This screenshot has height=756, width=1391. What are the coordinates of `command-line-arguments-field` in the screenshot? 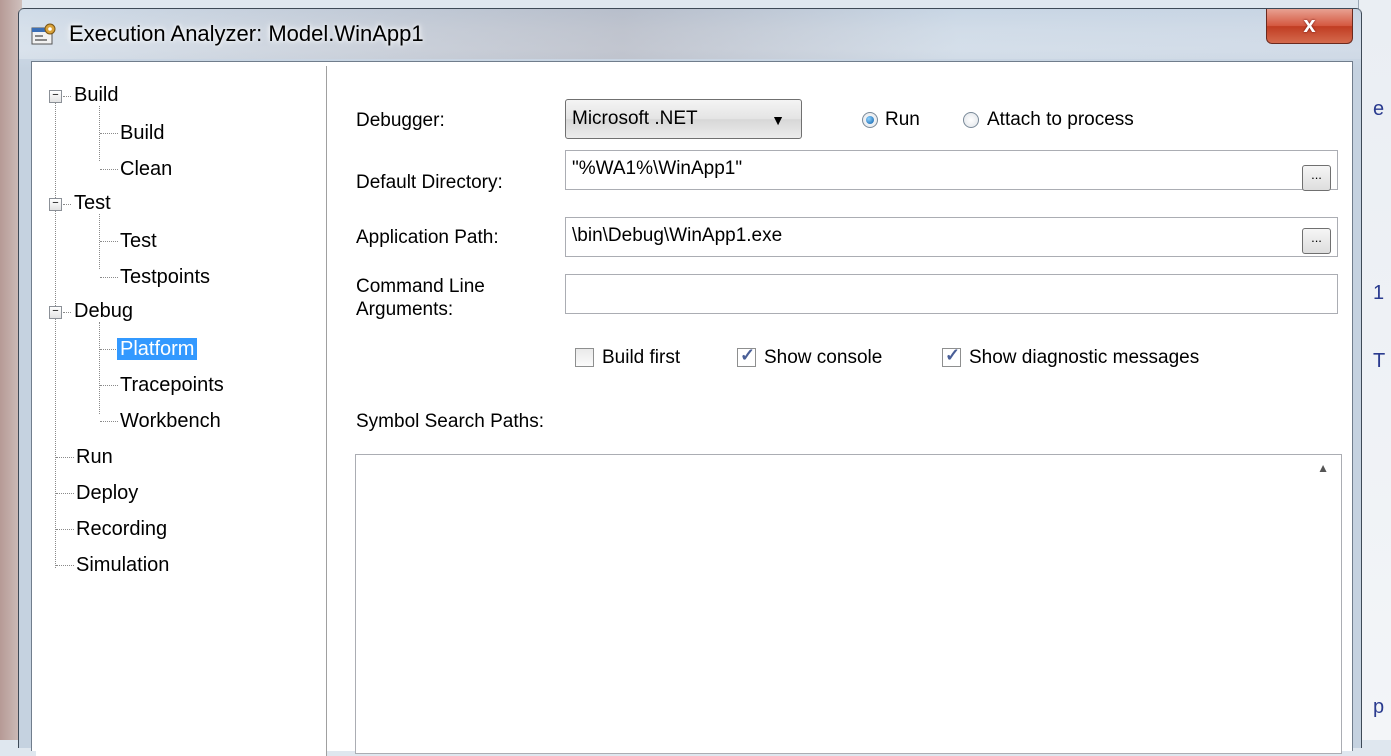 It's located at (951, 294).